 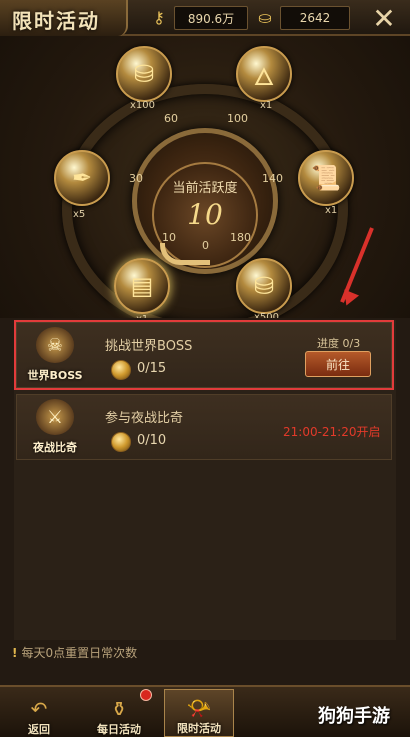 I want to click on sword-icon: ⚔, so click(x=55, y=417).